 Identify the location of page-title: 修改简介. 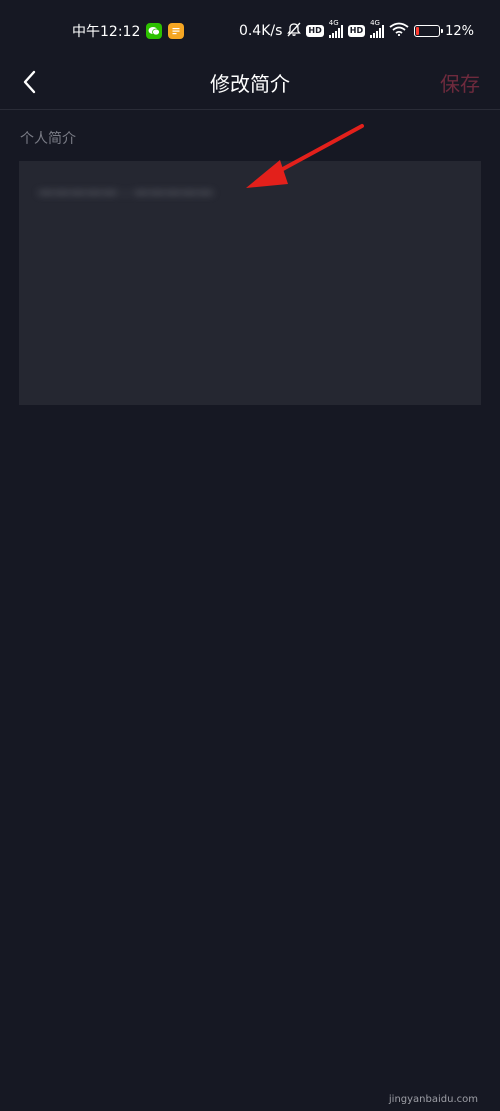
(250, 84).